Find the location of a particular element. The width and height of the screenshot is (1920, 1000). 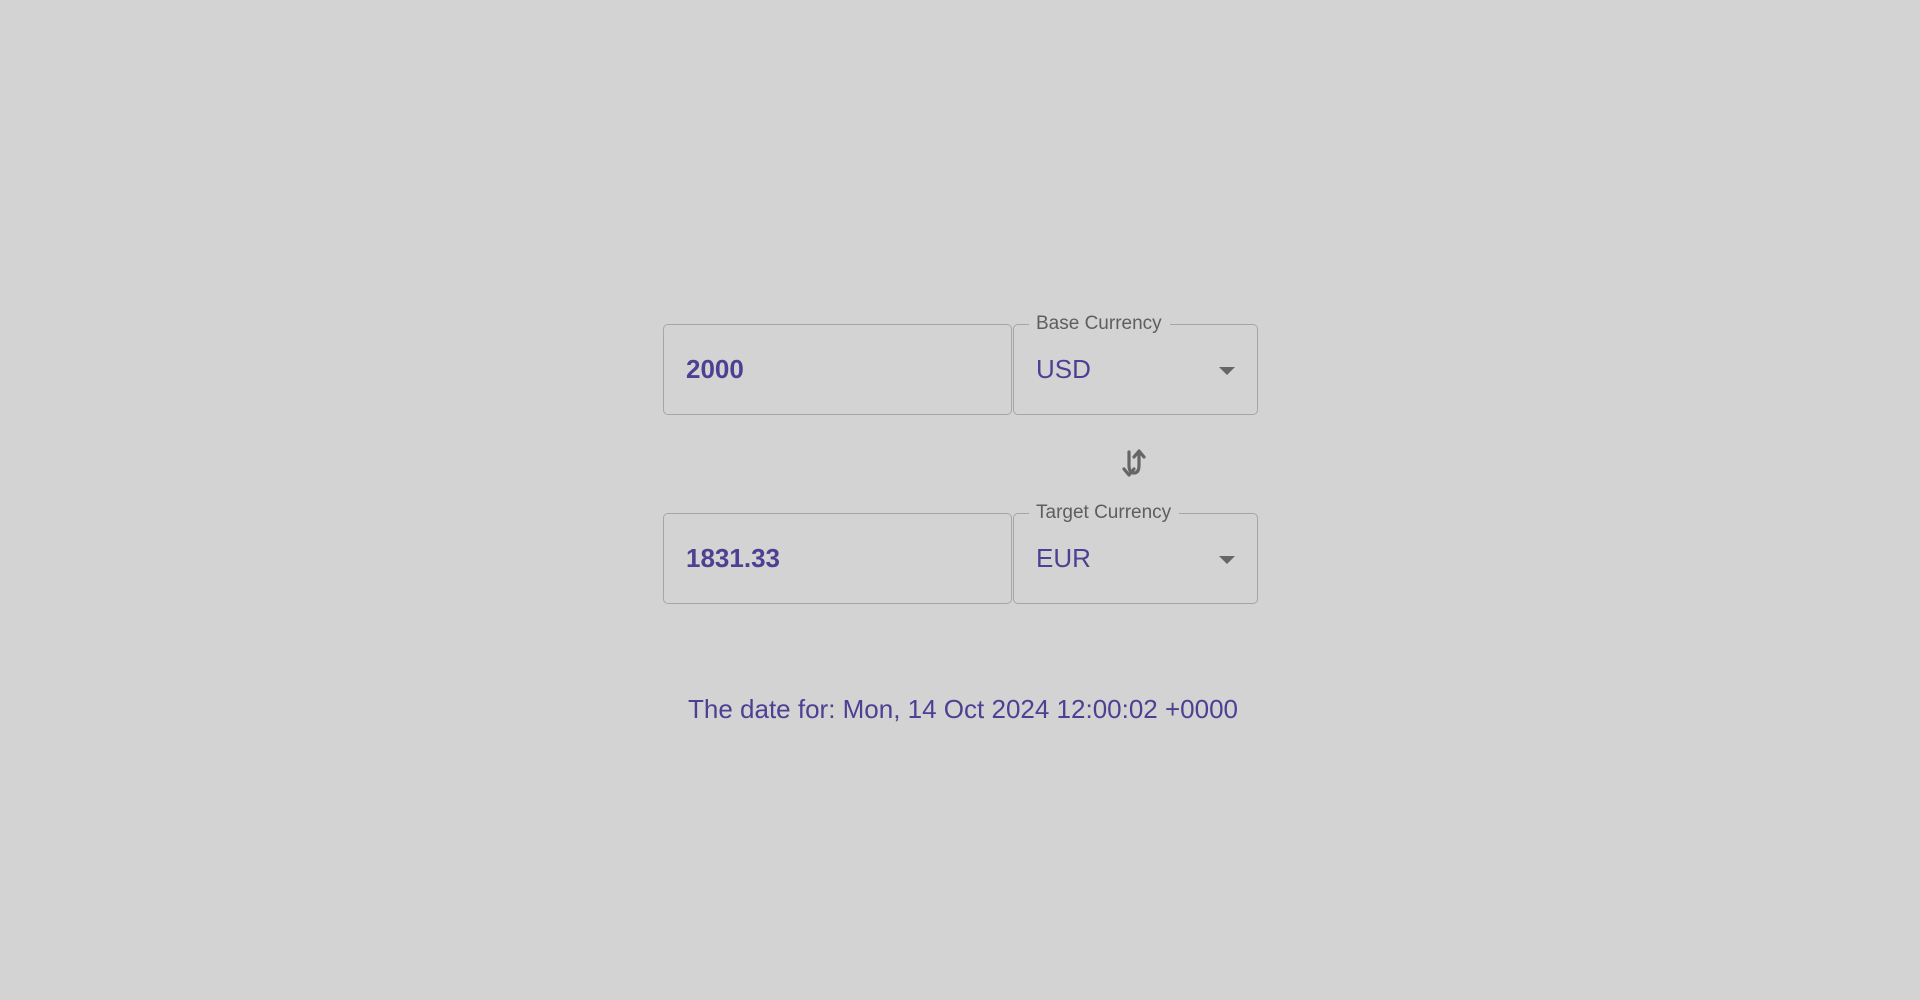

swap-vertical-icon is located at coordinates (1134, 463).